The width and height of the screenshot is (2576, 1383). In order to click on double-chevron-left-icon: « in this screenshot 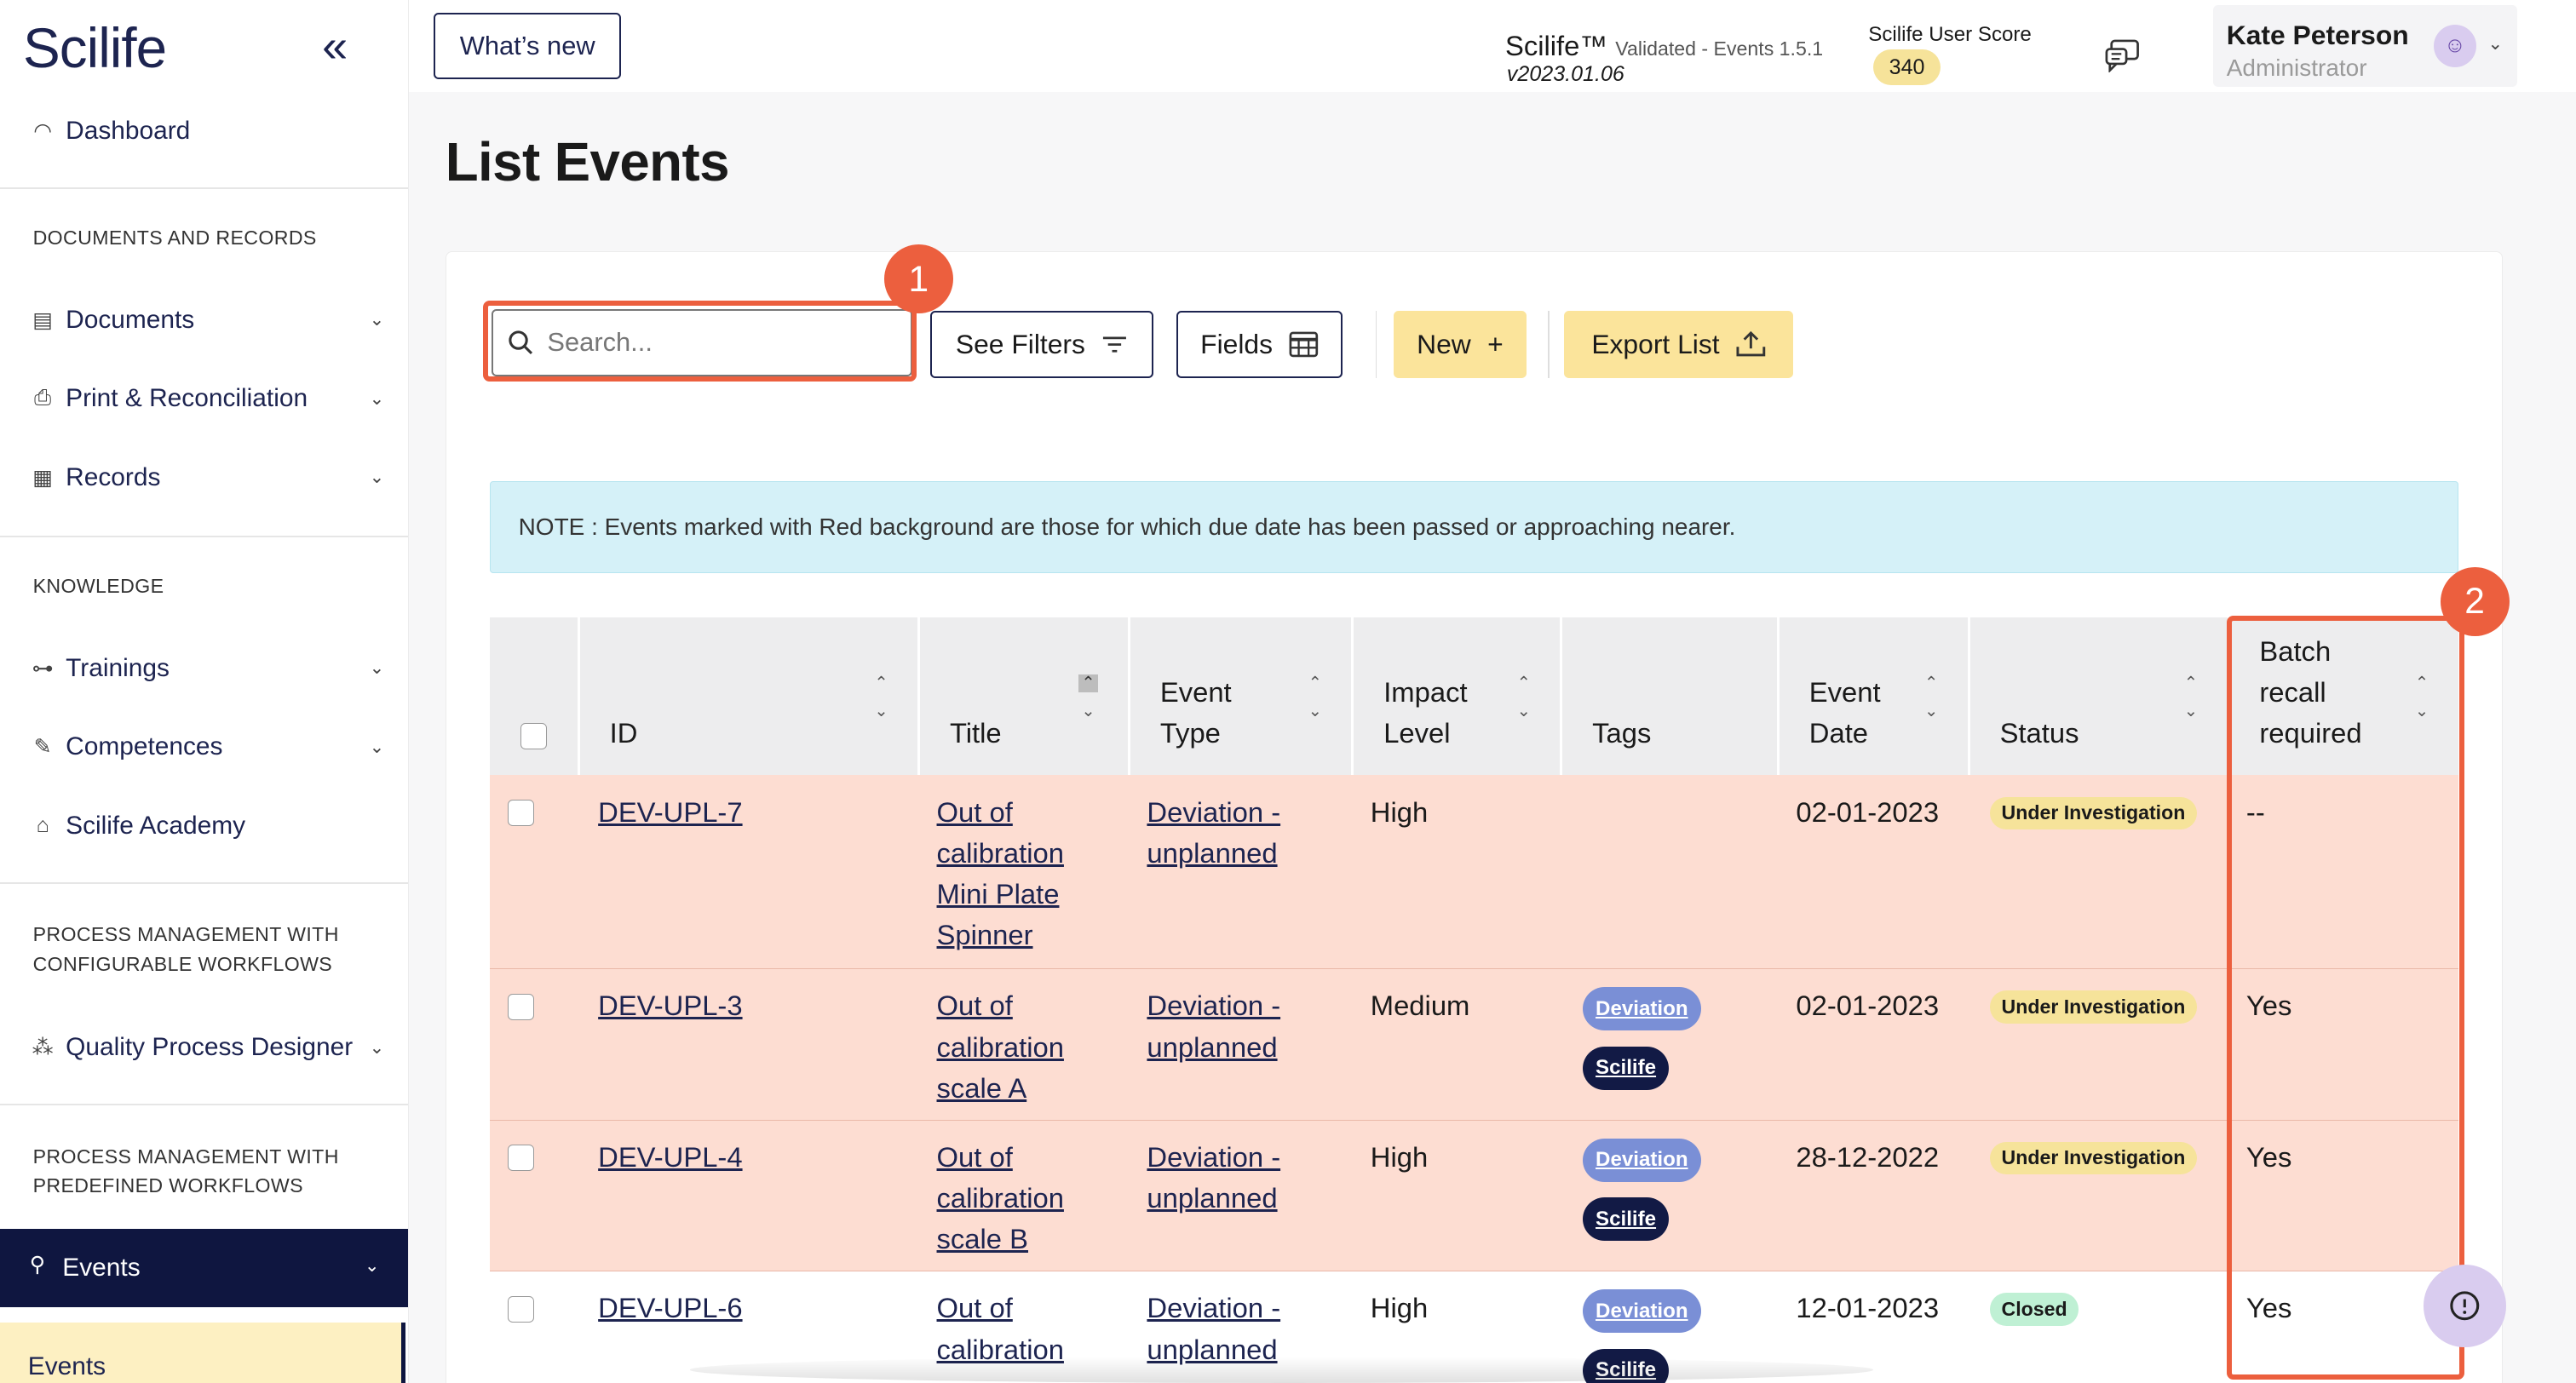, I will do `click(335, 46)`.